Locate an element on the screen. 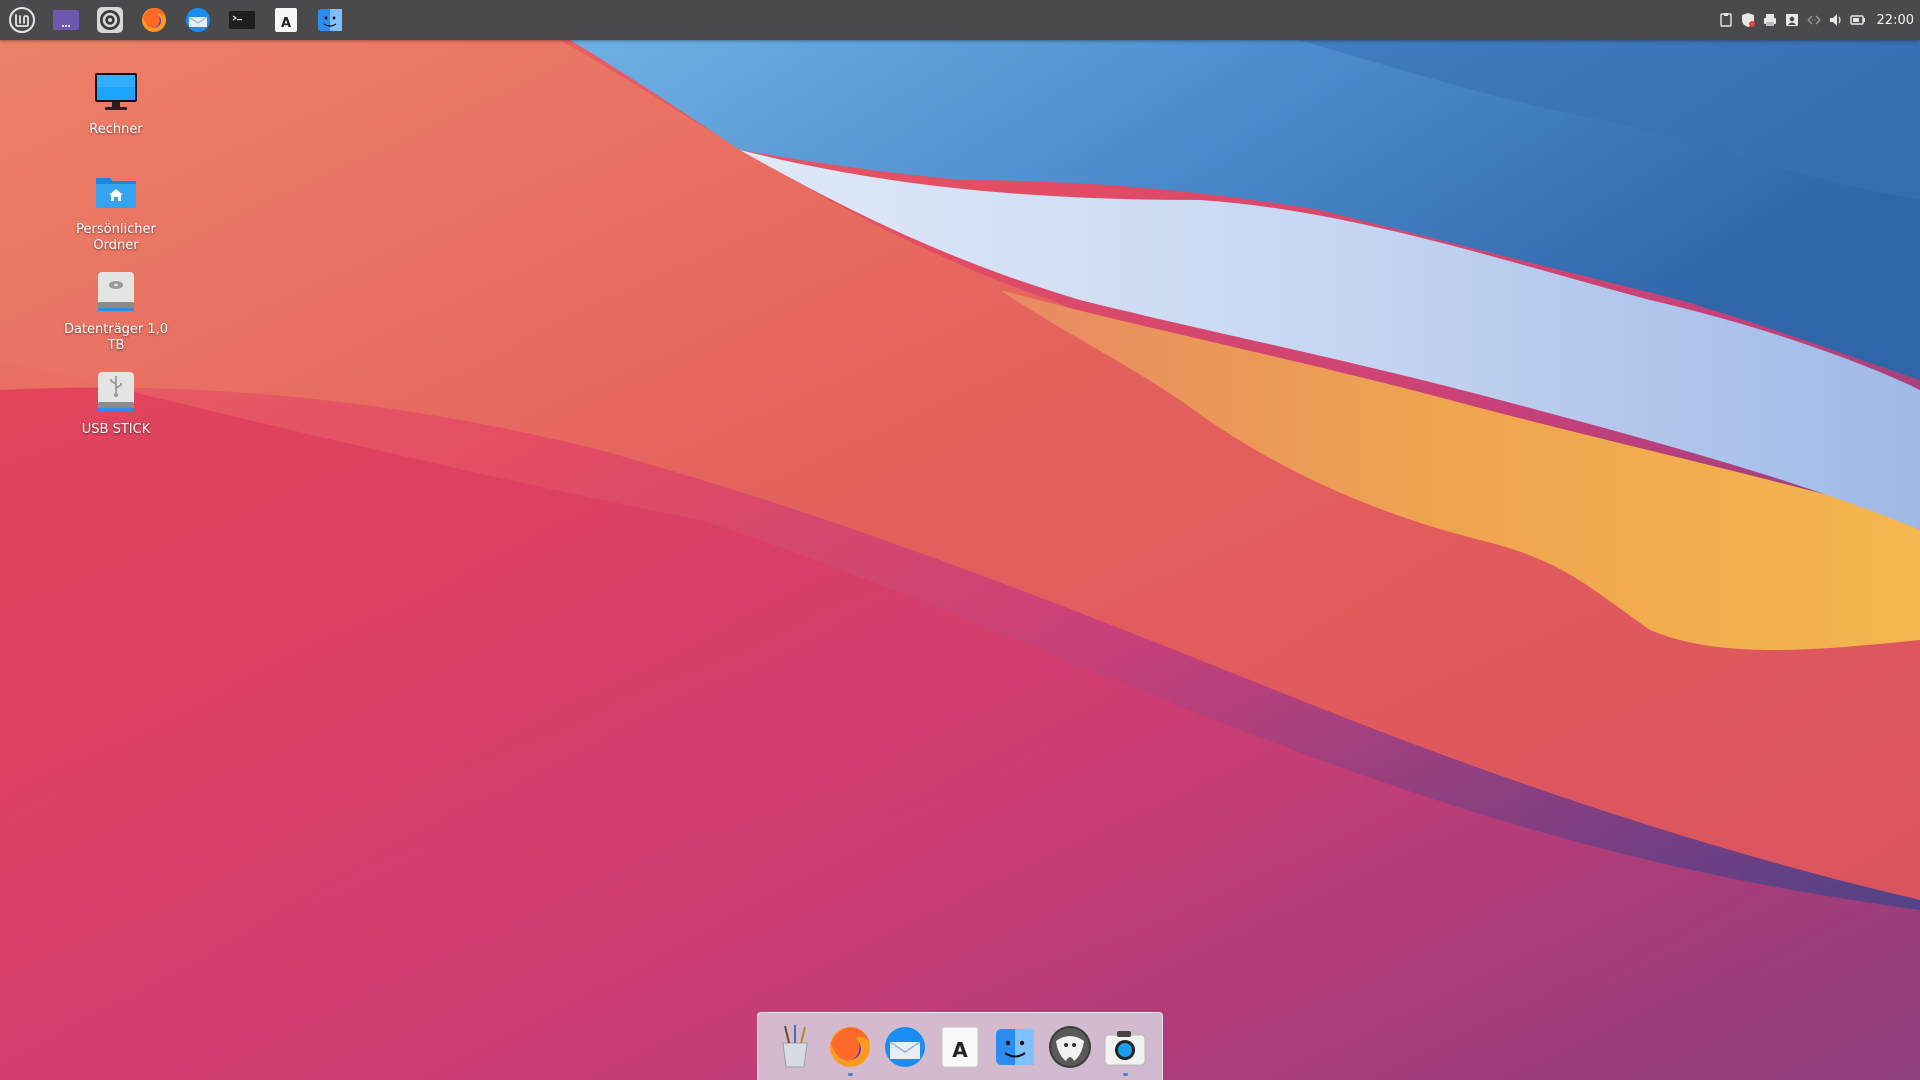  dock-item-file-manager is located at coordinates (1015, 1047).